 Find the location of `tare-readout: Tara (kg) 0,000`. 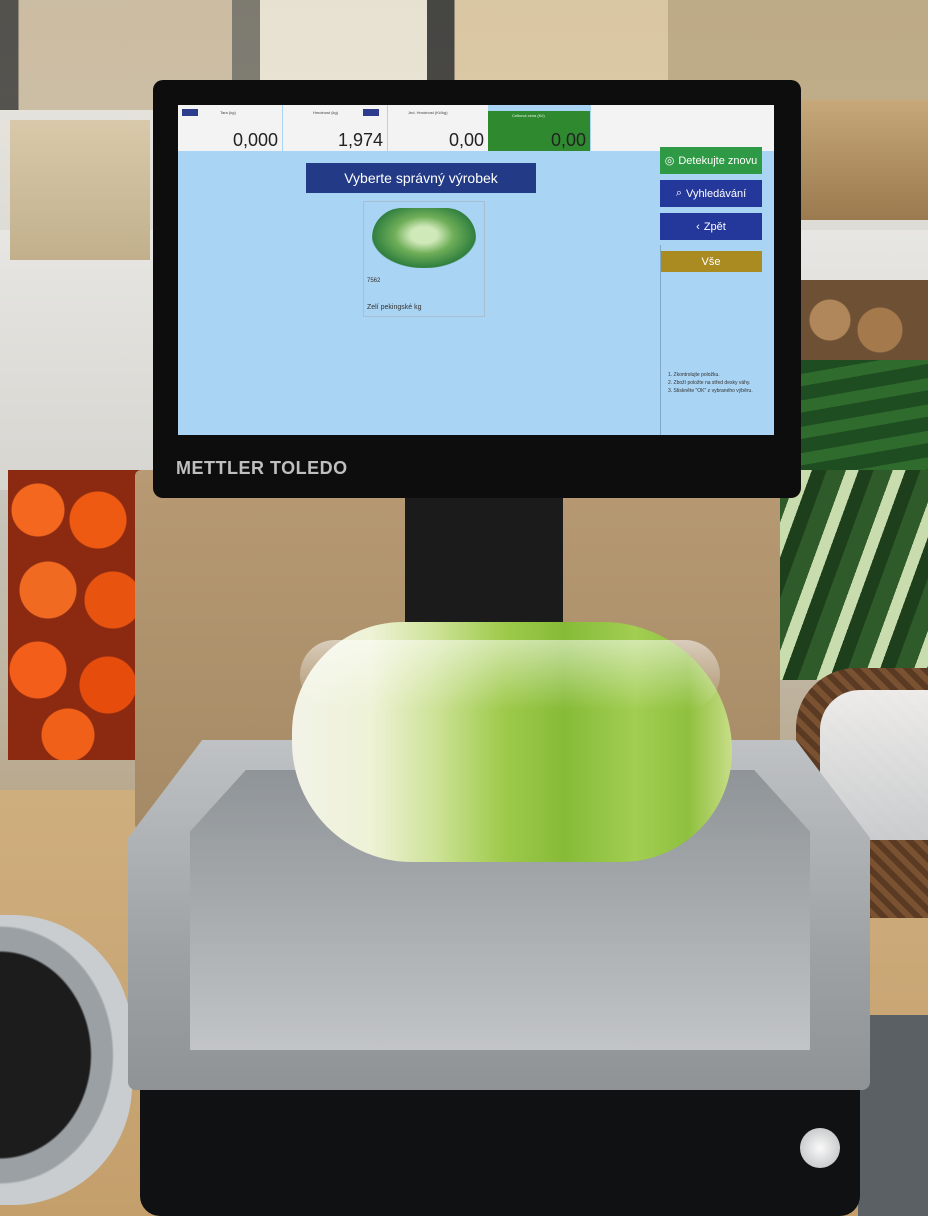

tare-readout: Tara (kg) 0,000 is located at coordinates (230, 128).